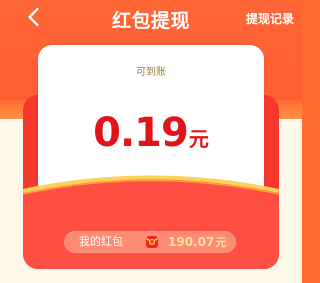 This screenshot has width=320, height=283. What do you see at coordinates (198, 139) in the screenshot?
I see `available-amount-unit: 元` at bounding box center [198, 139].